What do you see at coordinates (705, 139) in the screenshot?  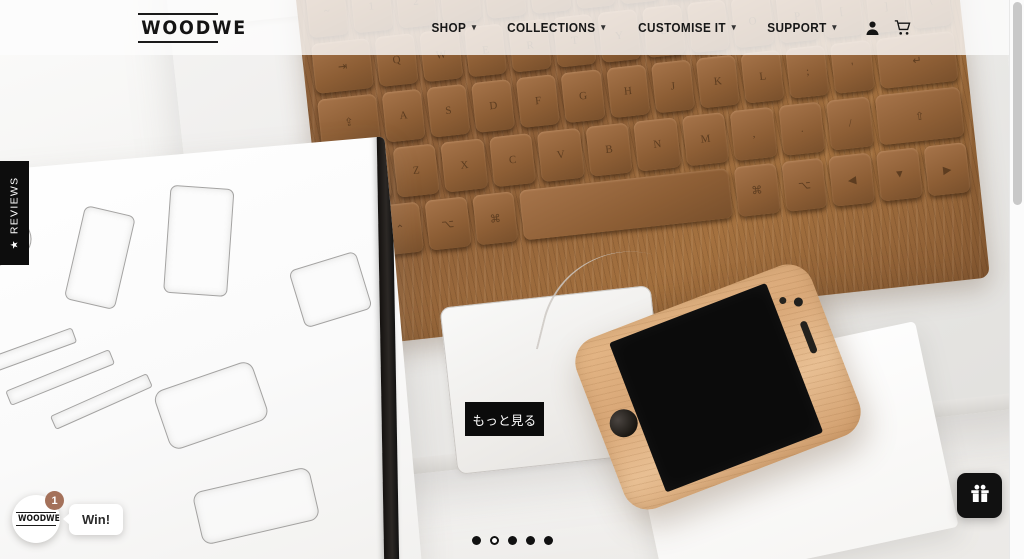 I see `keyboard-key: M` at bounding box center [705, 139].